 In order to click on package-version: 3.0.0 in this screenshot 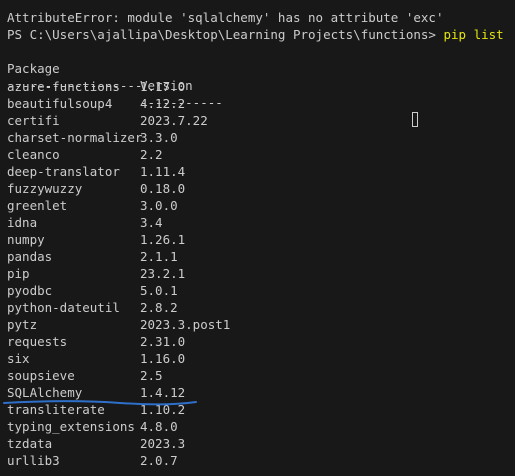, I will do `click(159, 205)`.